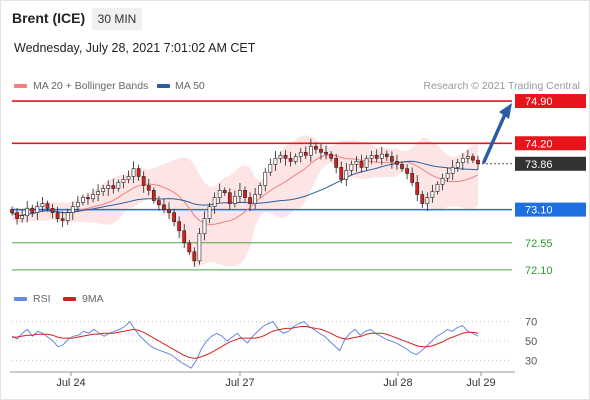  Describe the element at coordinates (70, 383) in the screenshot. I see `x-tick-label: Jul 24` at that location.